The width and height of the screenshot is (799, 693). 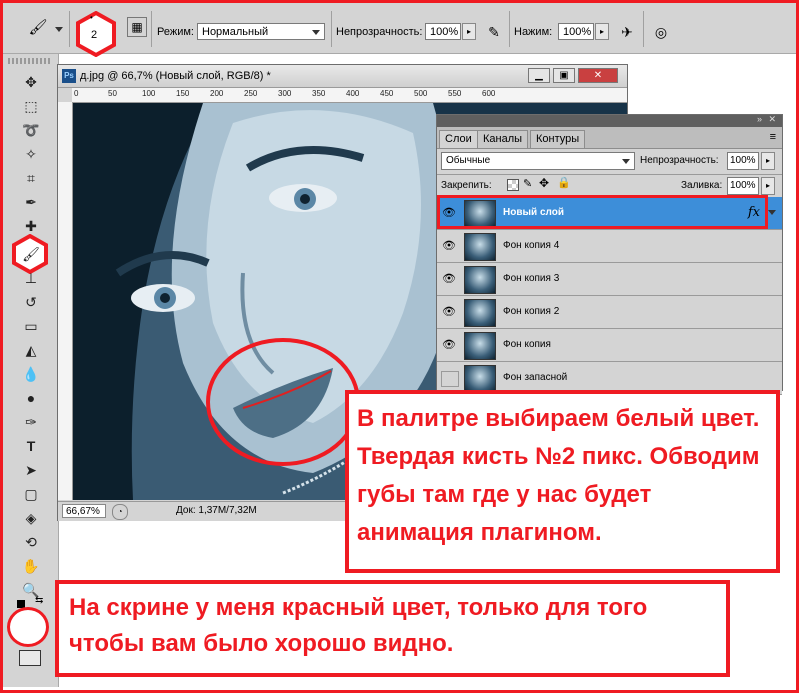 What do you see at coordinates (627, 32) in the screenshot?
I see `airbrush-icon: ✈` at bounding box center [627, 32].